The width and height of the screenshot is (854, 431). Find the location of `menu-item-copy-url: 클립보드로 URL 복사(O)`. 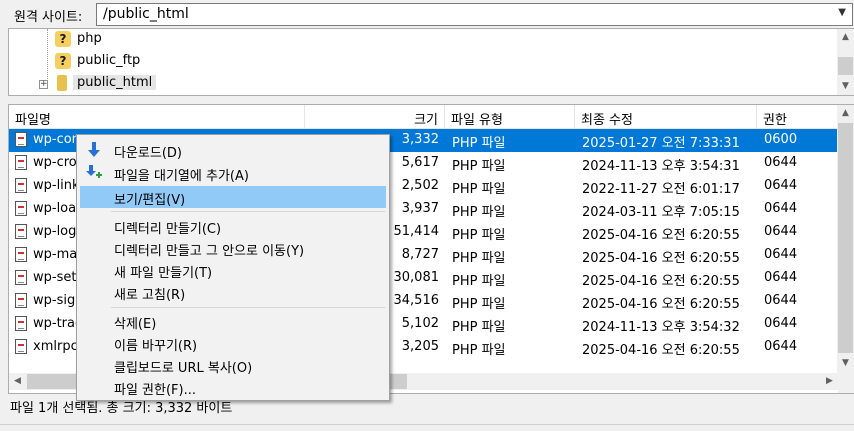

menu-item-copy-url: 클립보드로 URL 복사(O) is located at coordinates (233, 365).